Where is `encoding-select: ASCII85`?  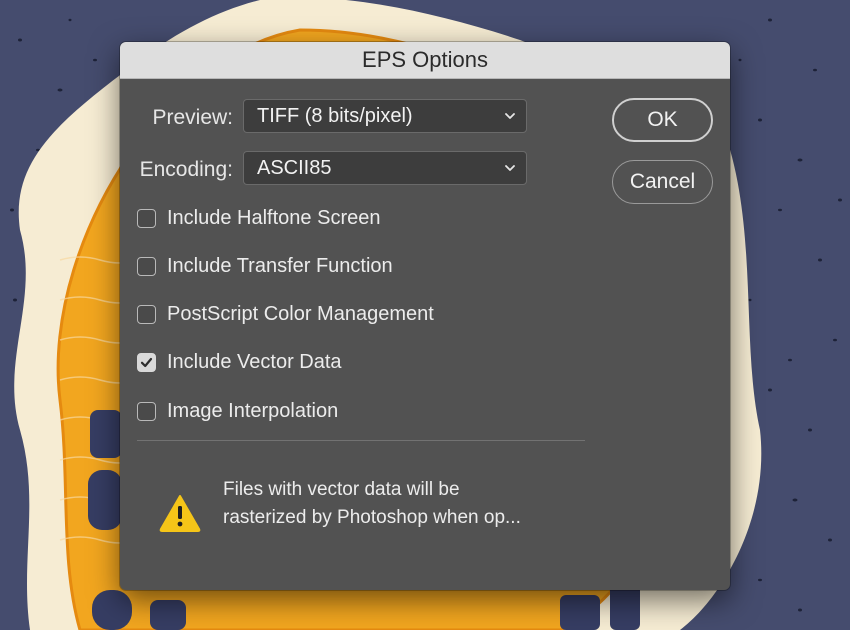 encoding-select: ASCII85 is located at coordinates (385, 168).